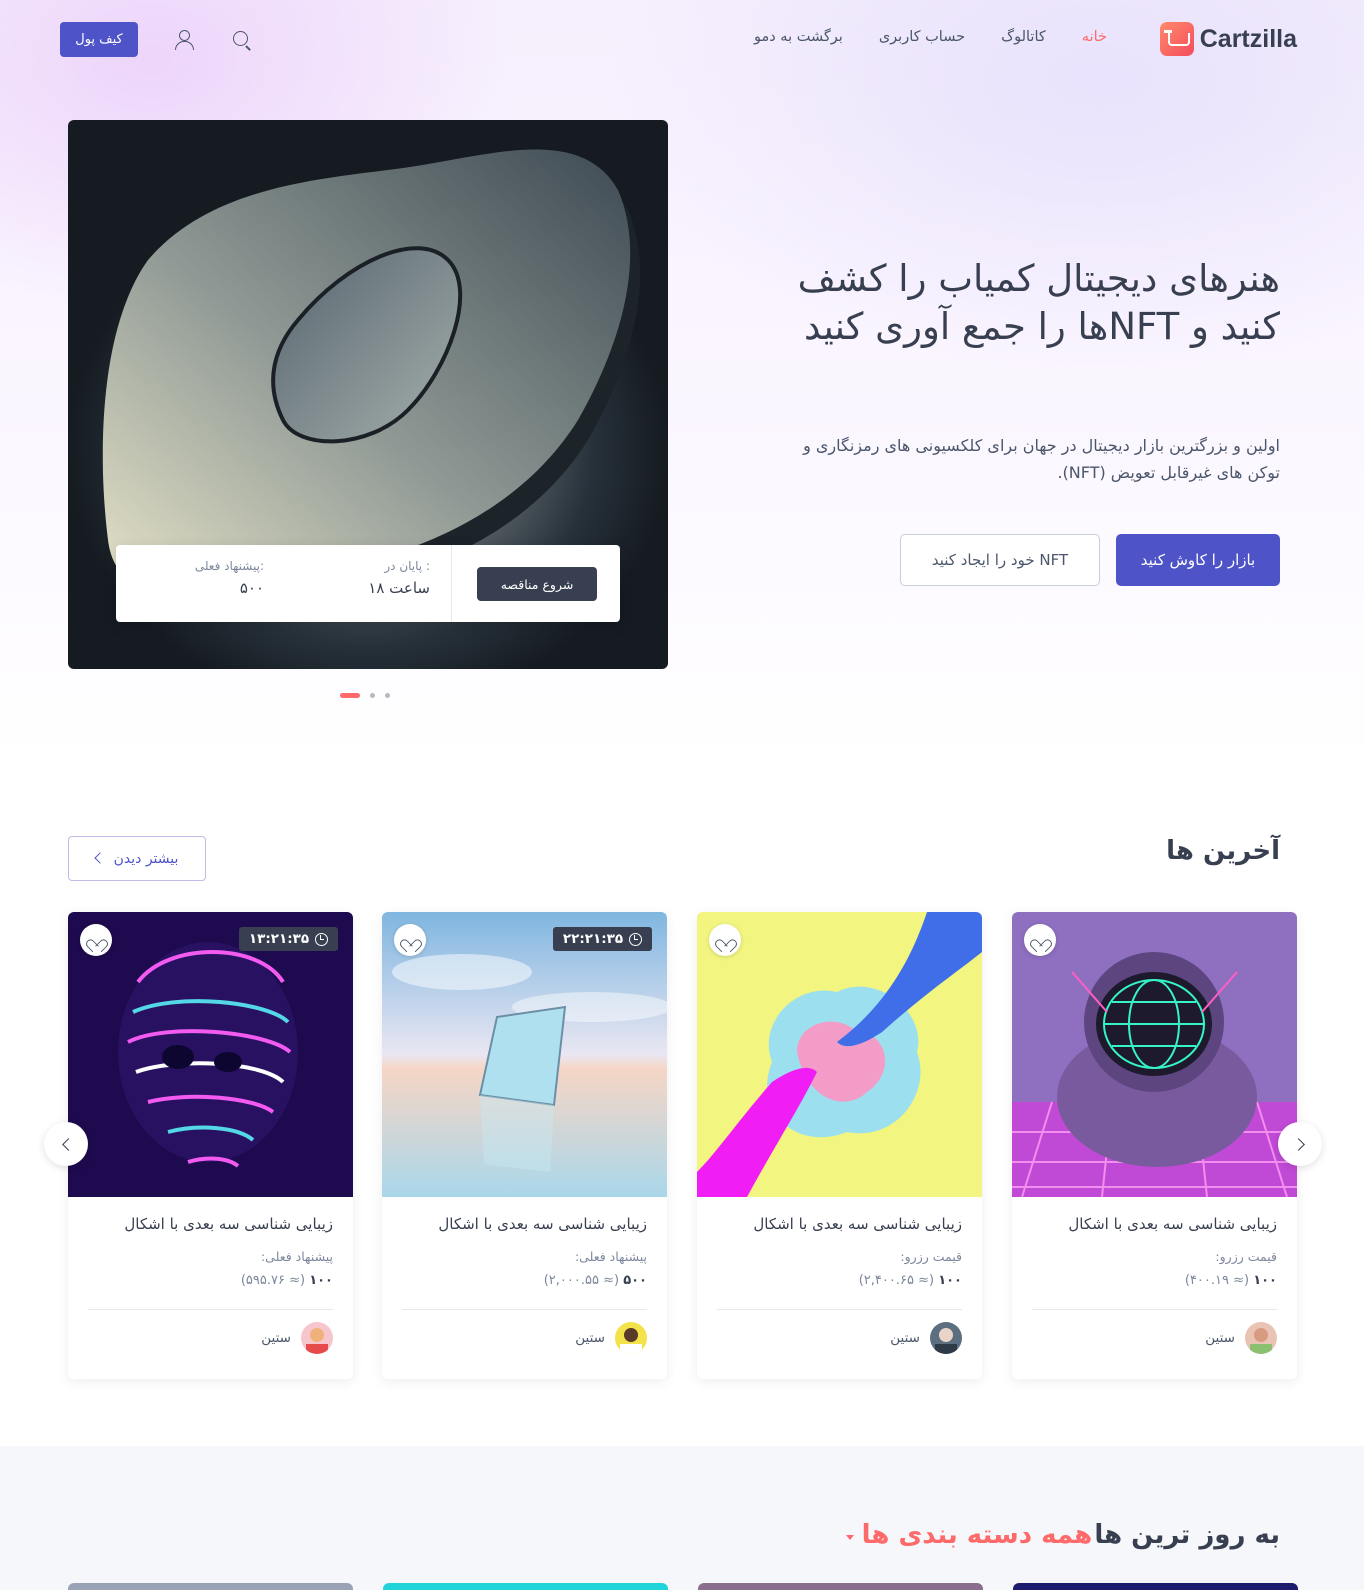  Describe the element at coordinates (1000, 560) in the screenshot. I see `create-nft-button: NFT خود را ایجاد کنید` at that location.